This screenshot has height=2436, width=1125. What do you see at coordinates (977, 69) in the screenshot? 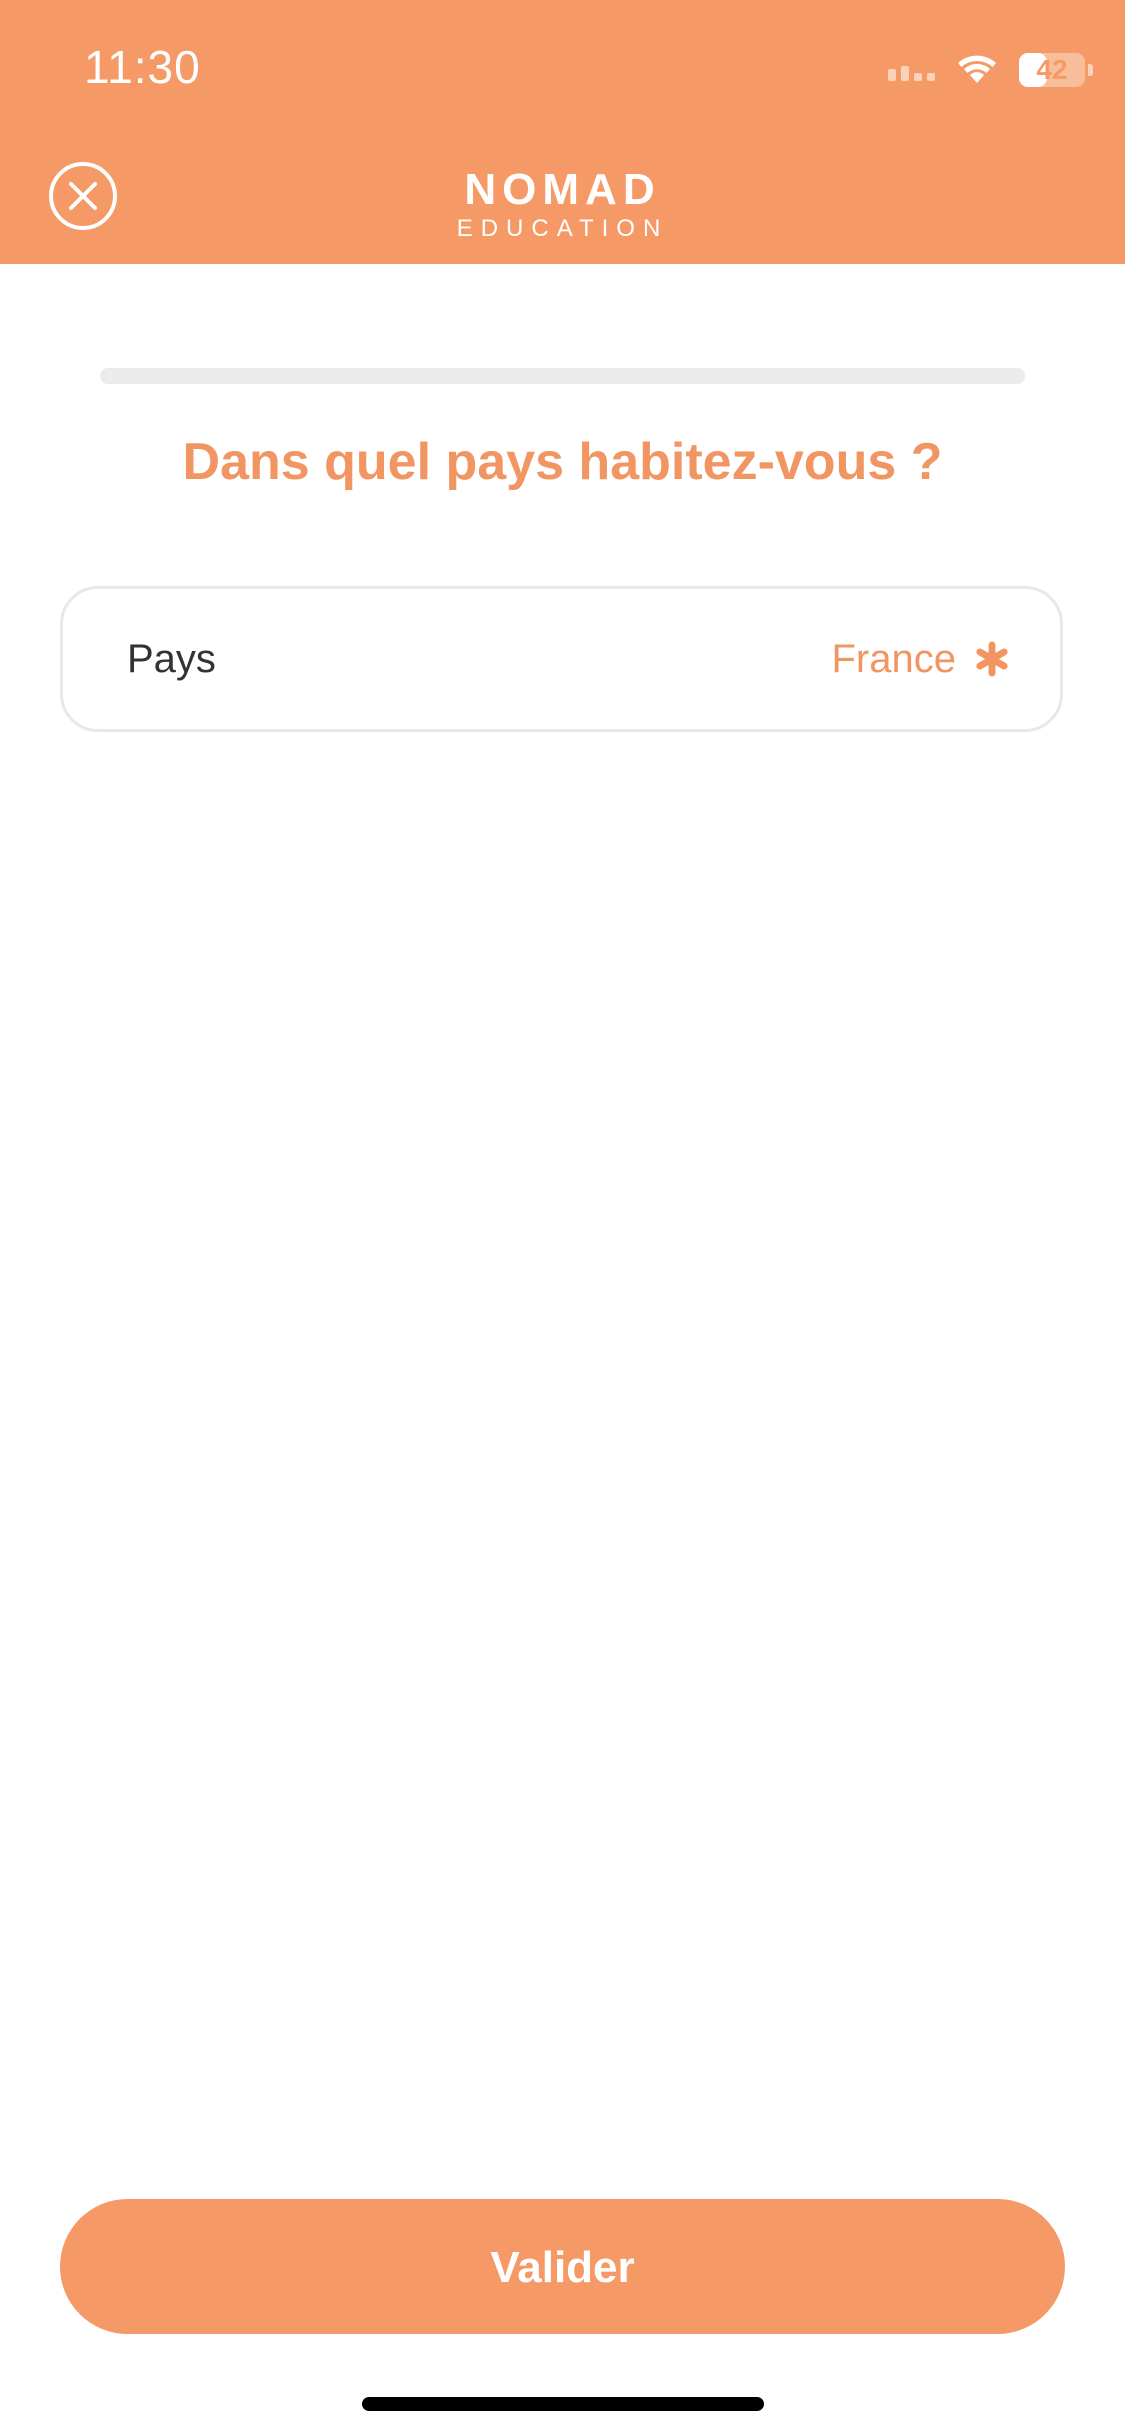
I see `wifi-icon` at bounding box center [977, 69].